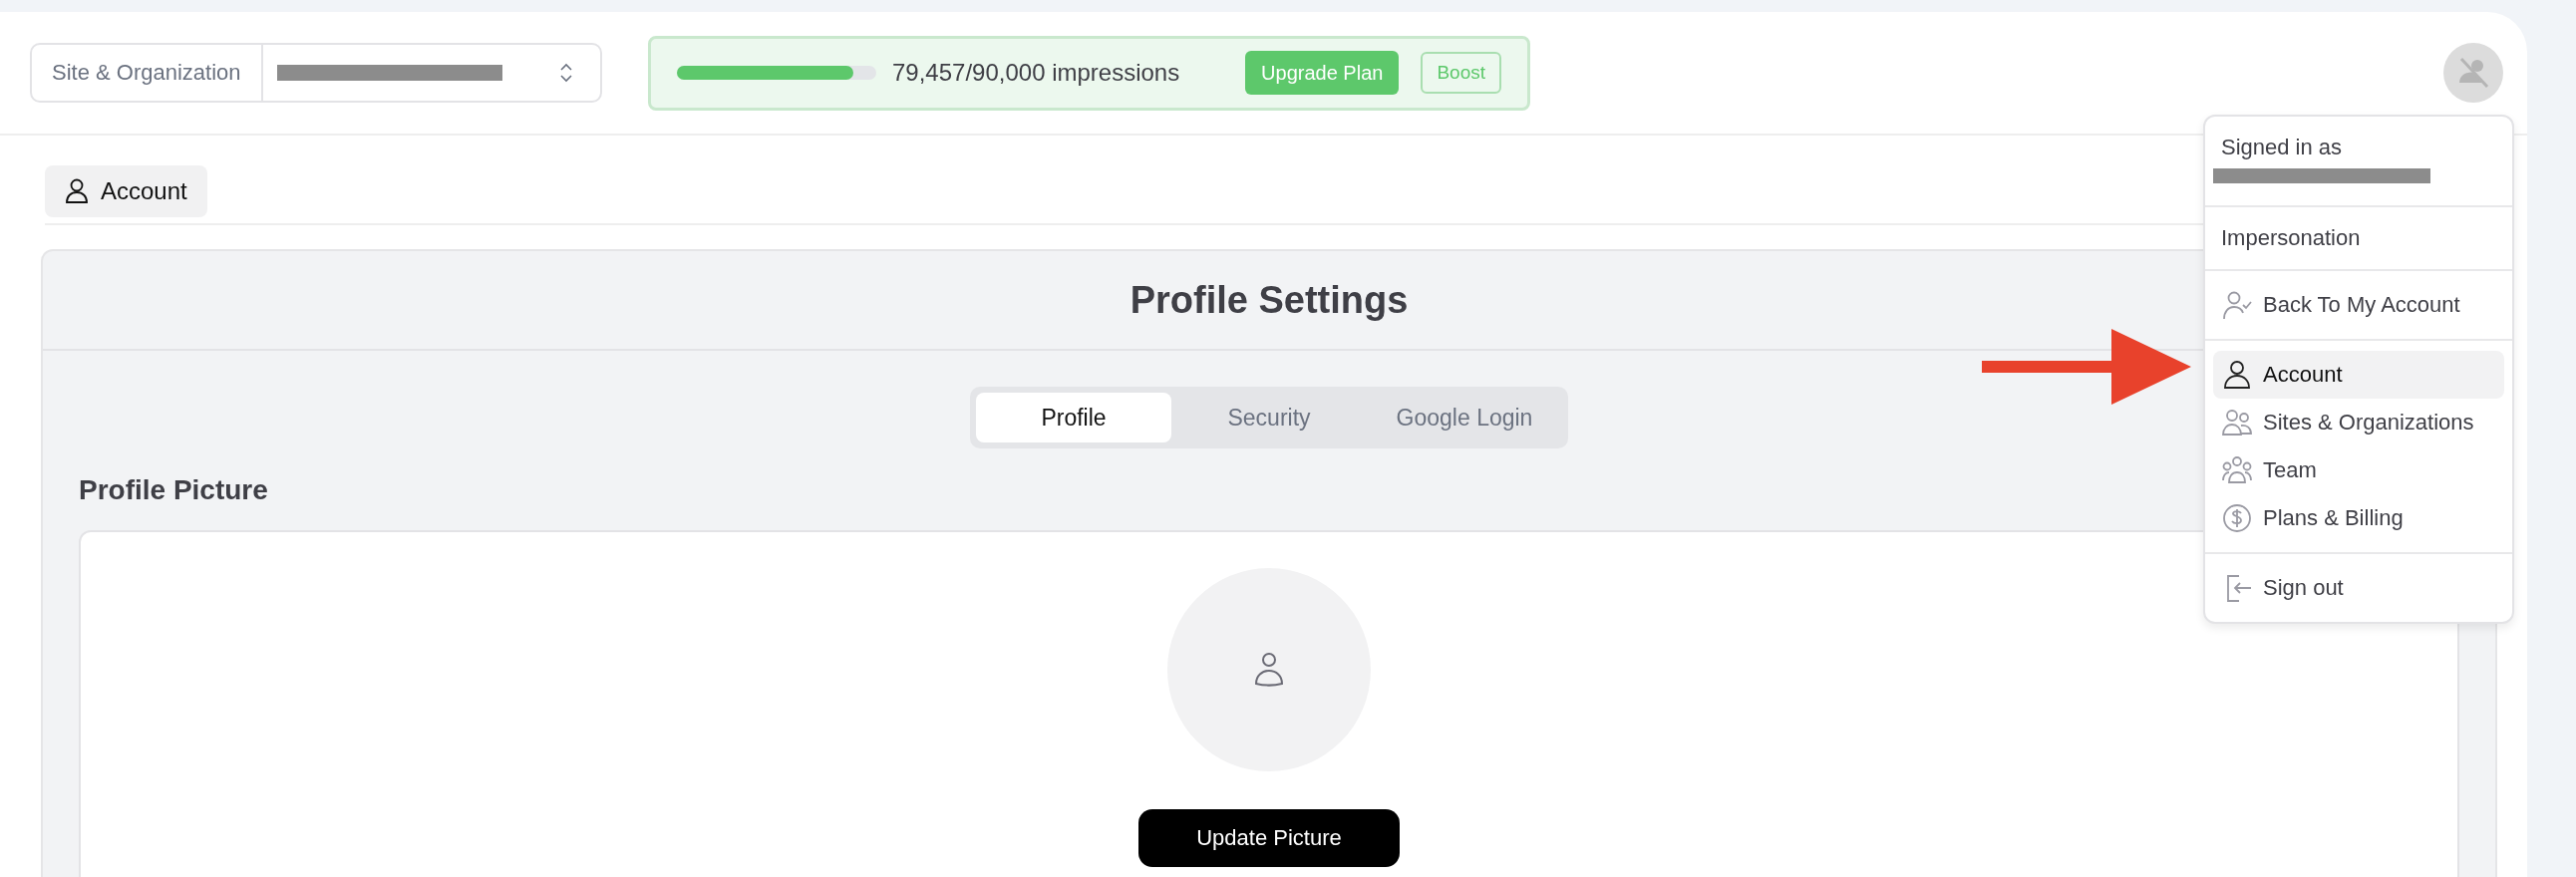 This screenshot has height=877, width=2576. Describe the element at coordinates (2291, 238) in the screenshot. I see `section-label: Impersonation` at that location.